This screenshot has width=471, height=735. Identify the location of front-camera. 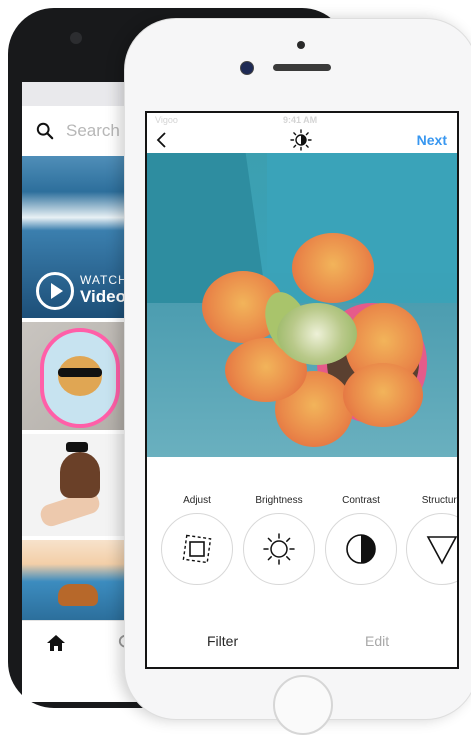
(247, 68).